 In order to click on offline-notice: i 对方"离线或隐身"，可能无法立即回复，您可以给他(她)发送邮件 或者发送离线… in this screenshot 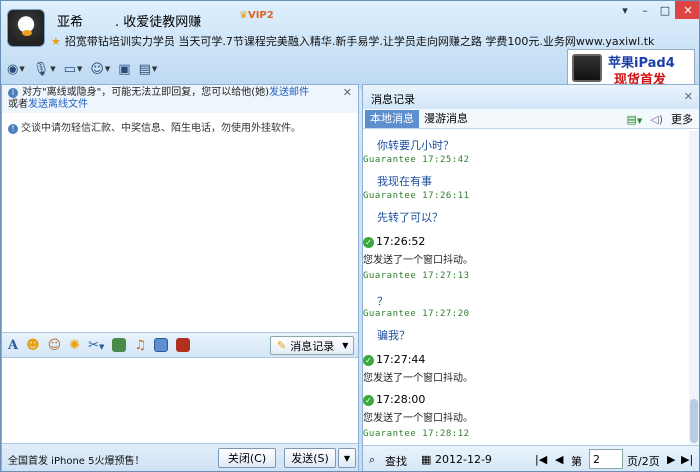, I will do `click(180, 99)`.